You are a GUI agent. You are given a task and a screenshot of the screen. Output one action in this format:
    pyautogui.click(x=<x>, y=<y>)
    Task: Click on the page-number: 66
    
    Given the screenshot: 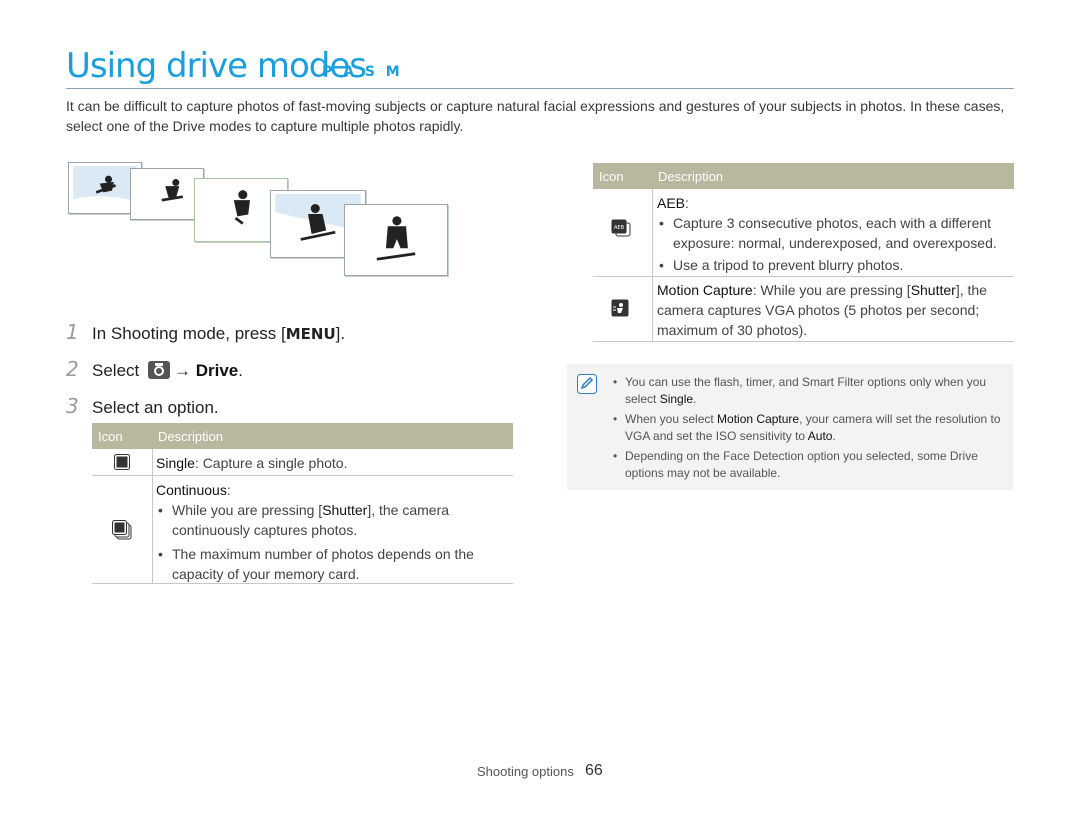 What is the action you would take?
    pyautogui.click(x=594, y=770)
    